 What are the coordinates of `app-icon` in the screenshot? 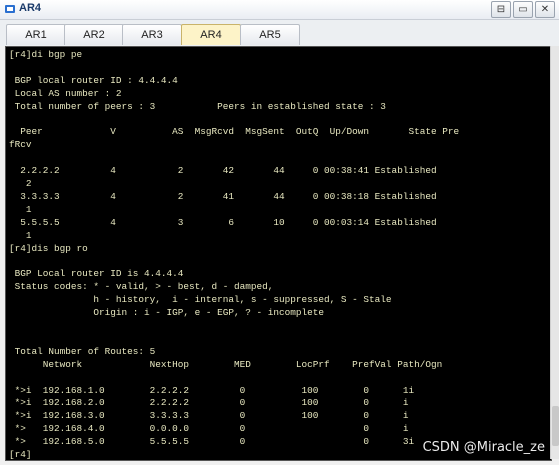 It's located at (10, 9).